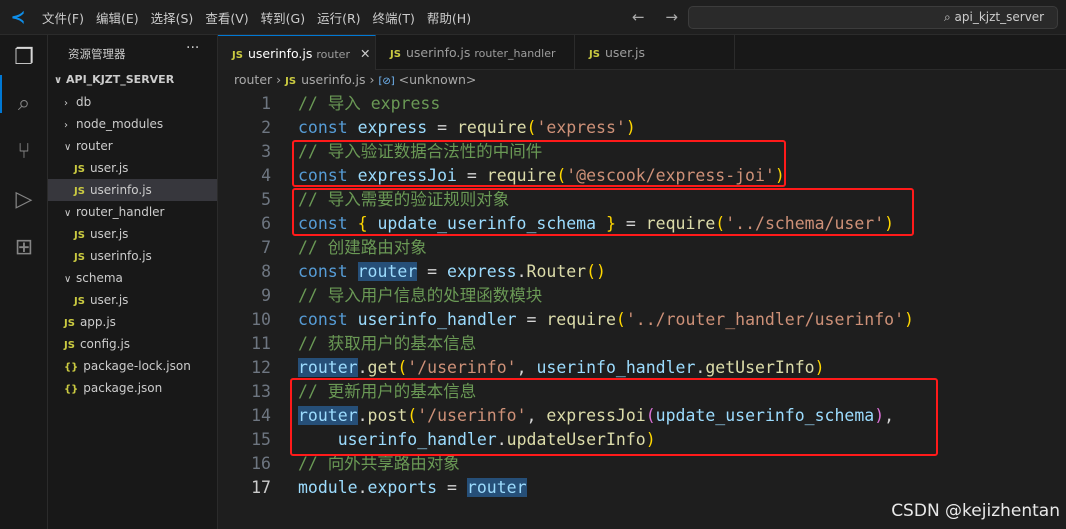 This screenshot has width=1066, height=529. I want to click on chevron-down-icon: ∨, so click(68, 279).